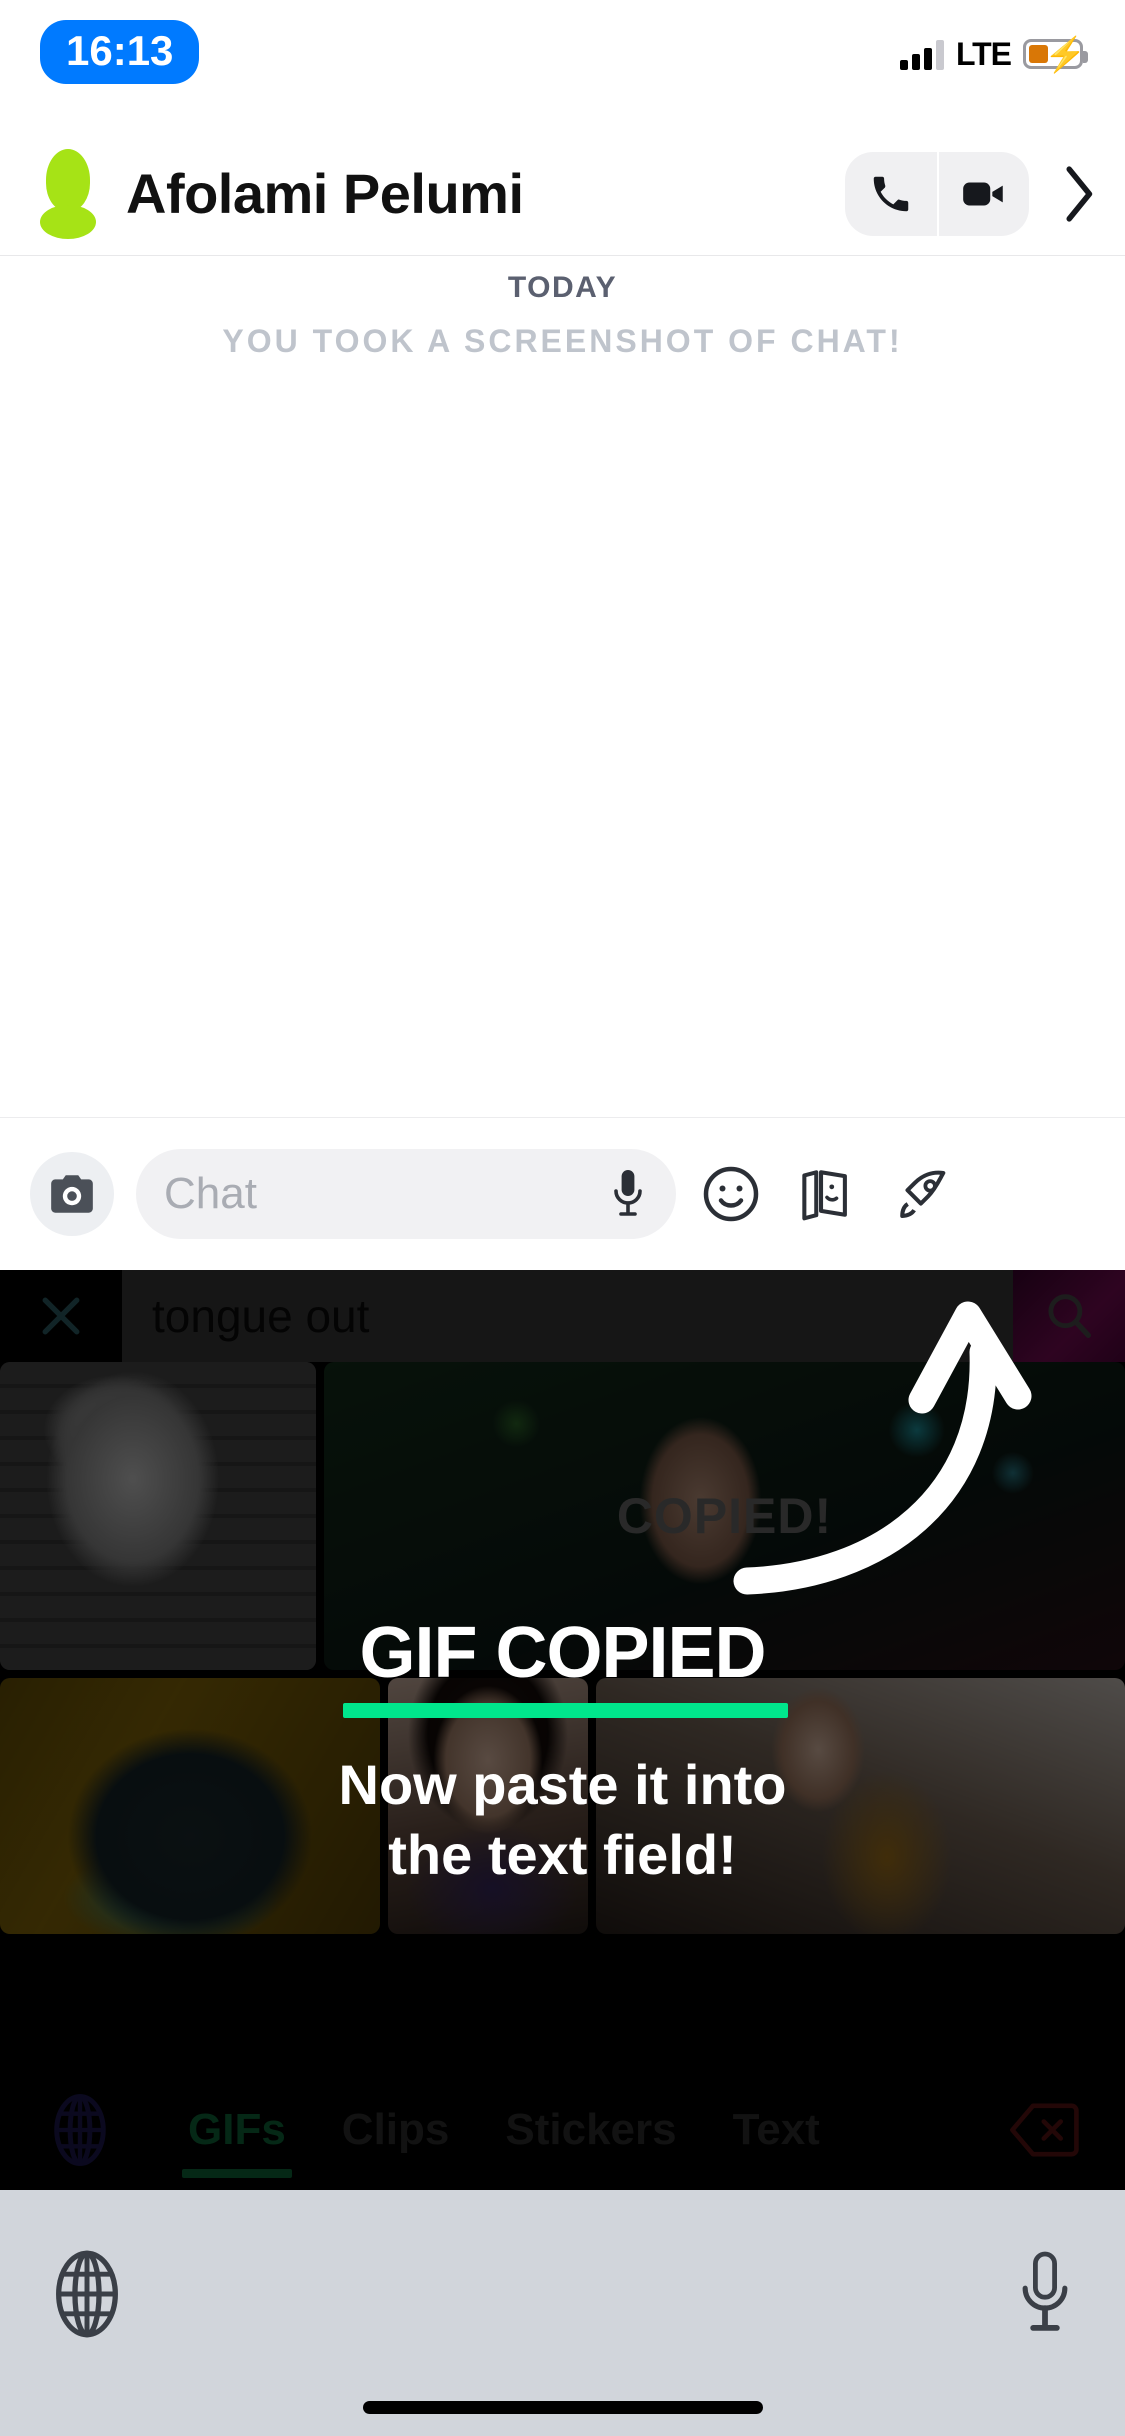  Describe the element at coordinates (68, 193) in the screenshot. I see `avatar` at that location.